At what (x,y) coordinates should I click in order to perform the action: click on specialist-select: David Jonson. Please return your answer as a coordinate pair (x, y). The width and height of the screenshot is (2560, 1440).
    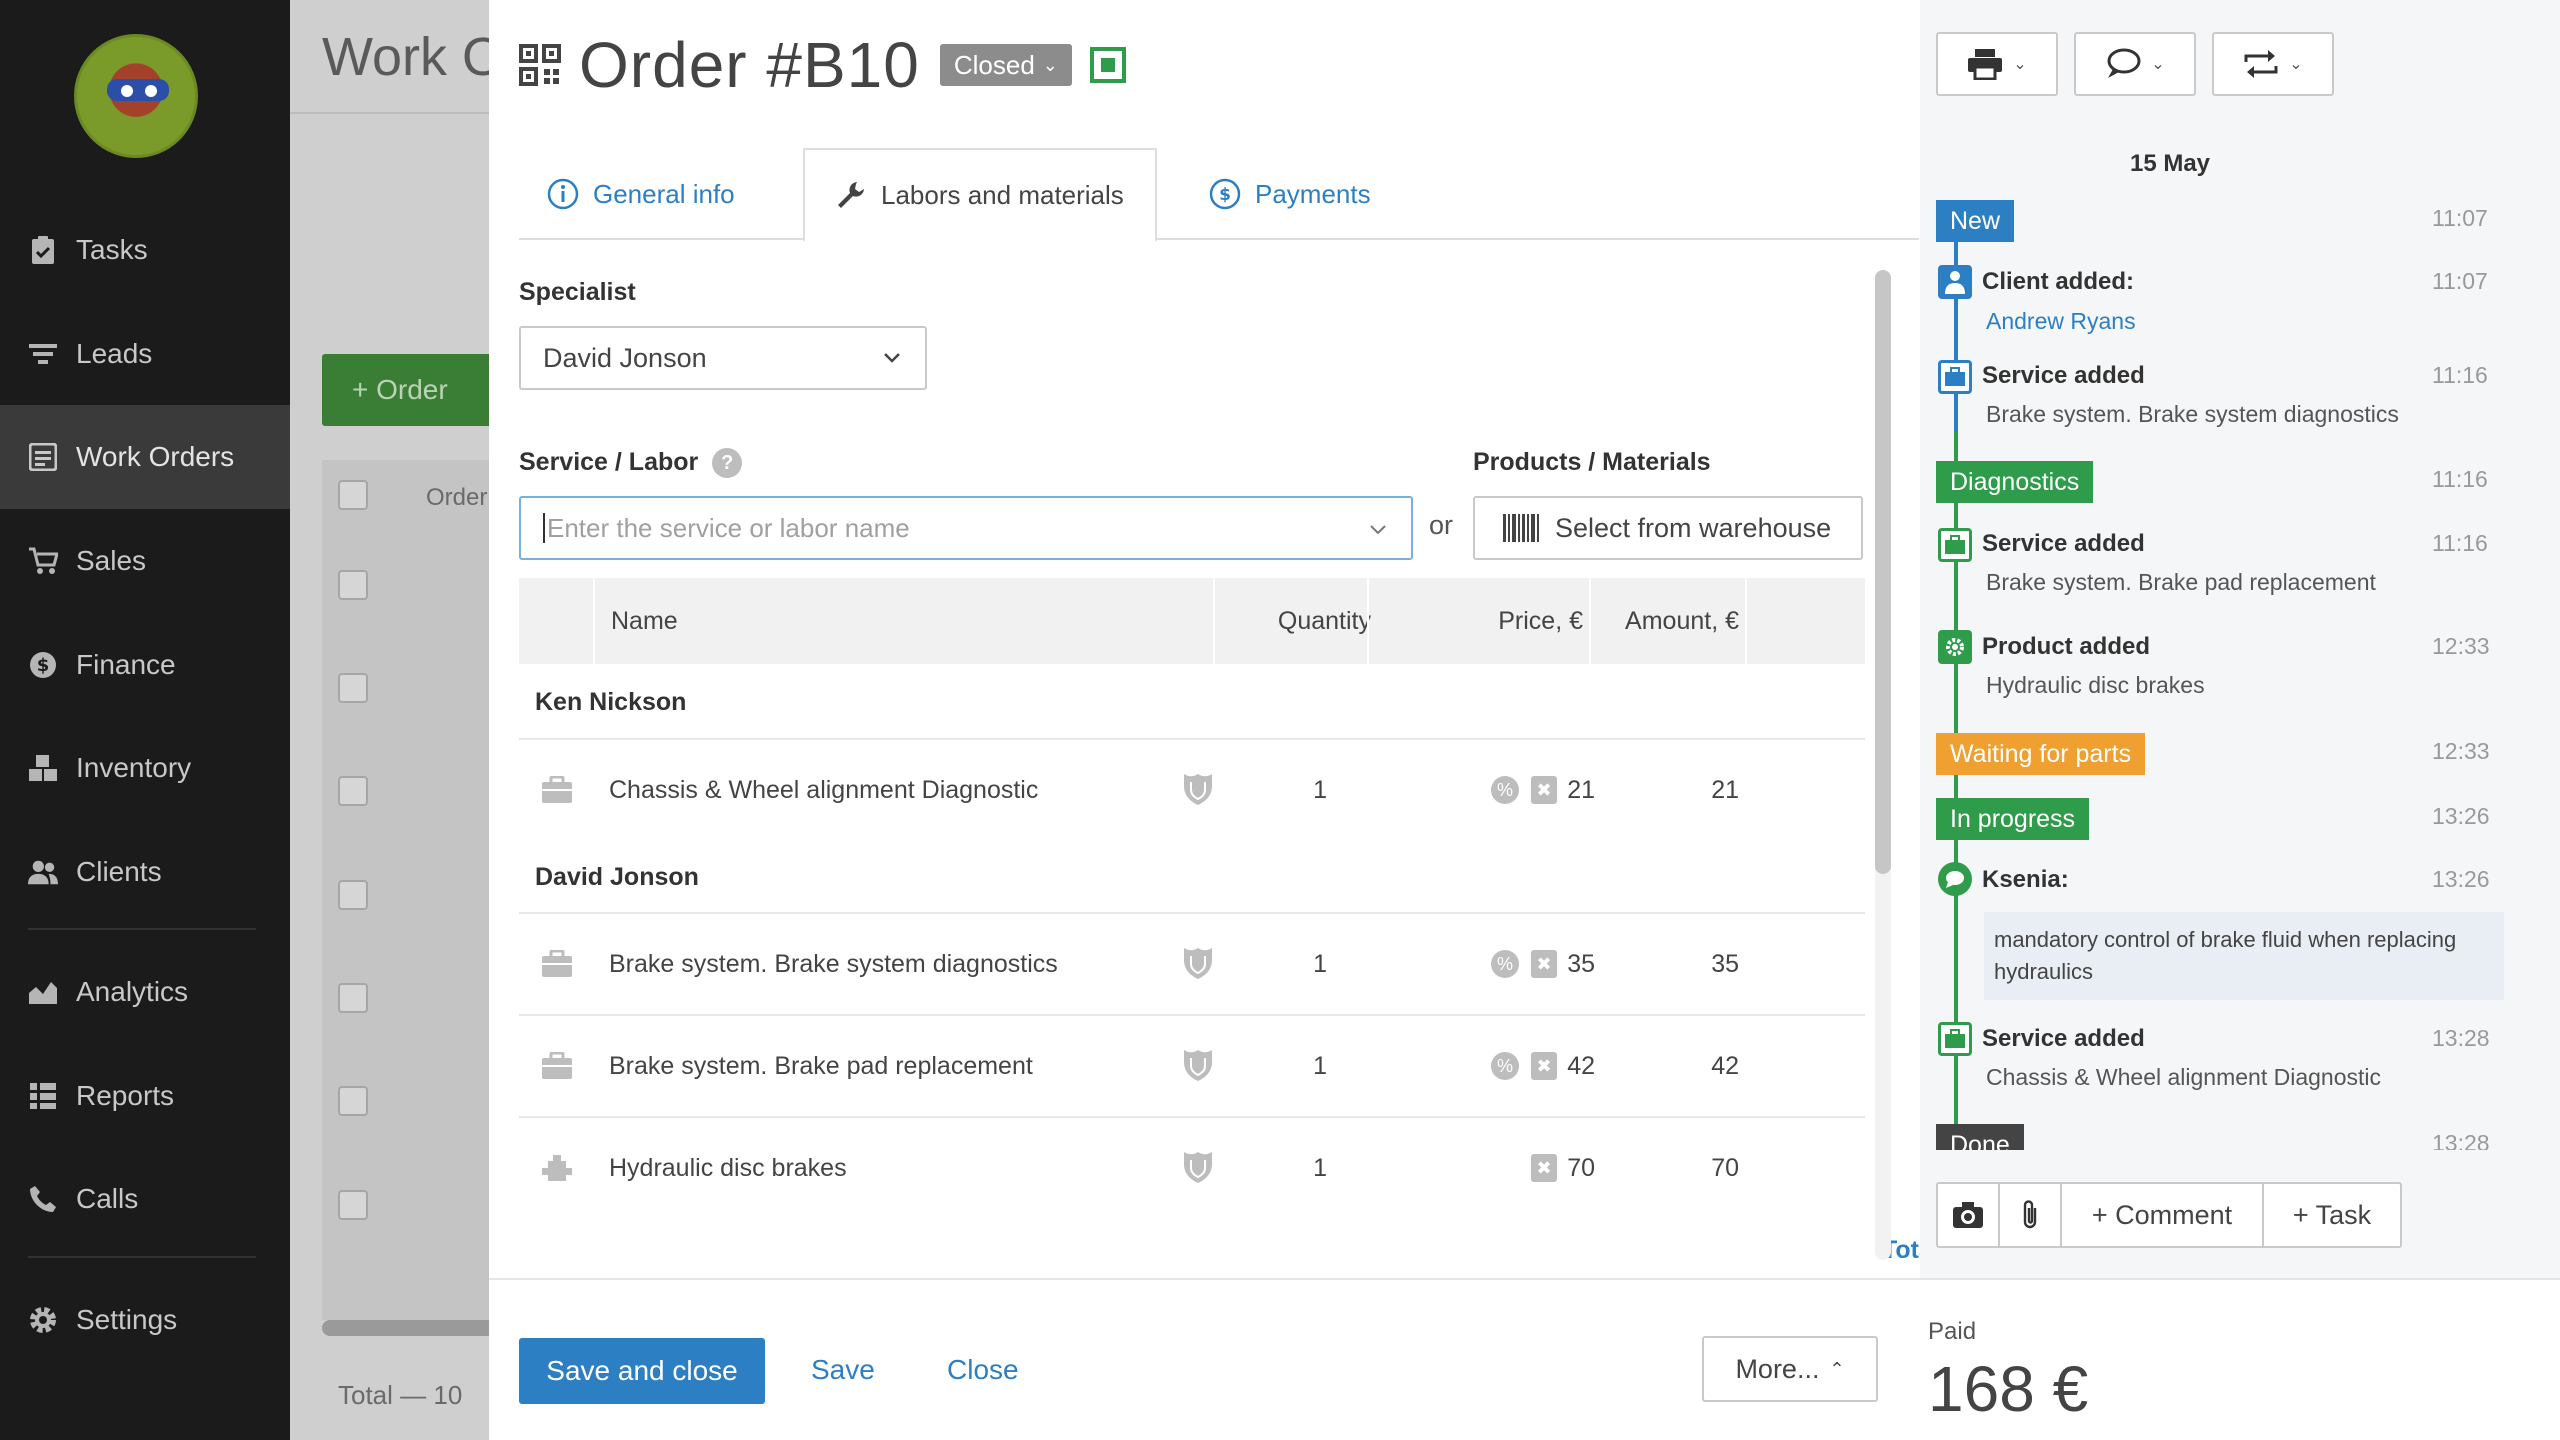
    Looking at the image, I should click on (723, 358).